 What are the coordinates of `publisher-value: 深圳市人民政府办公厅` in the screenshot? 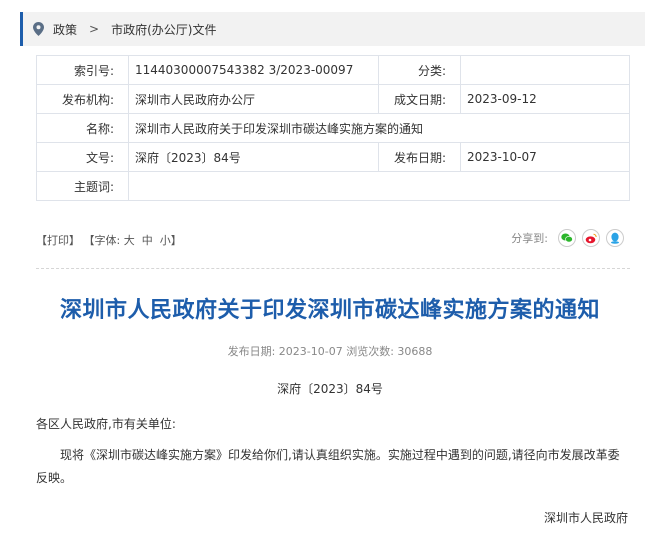 It's located at (253, 99).